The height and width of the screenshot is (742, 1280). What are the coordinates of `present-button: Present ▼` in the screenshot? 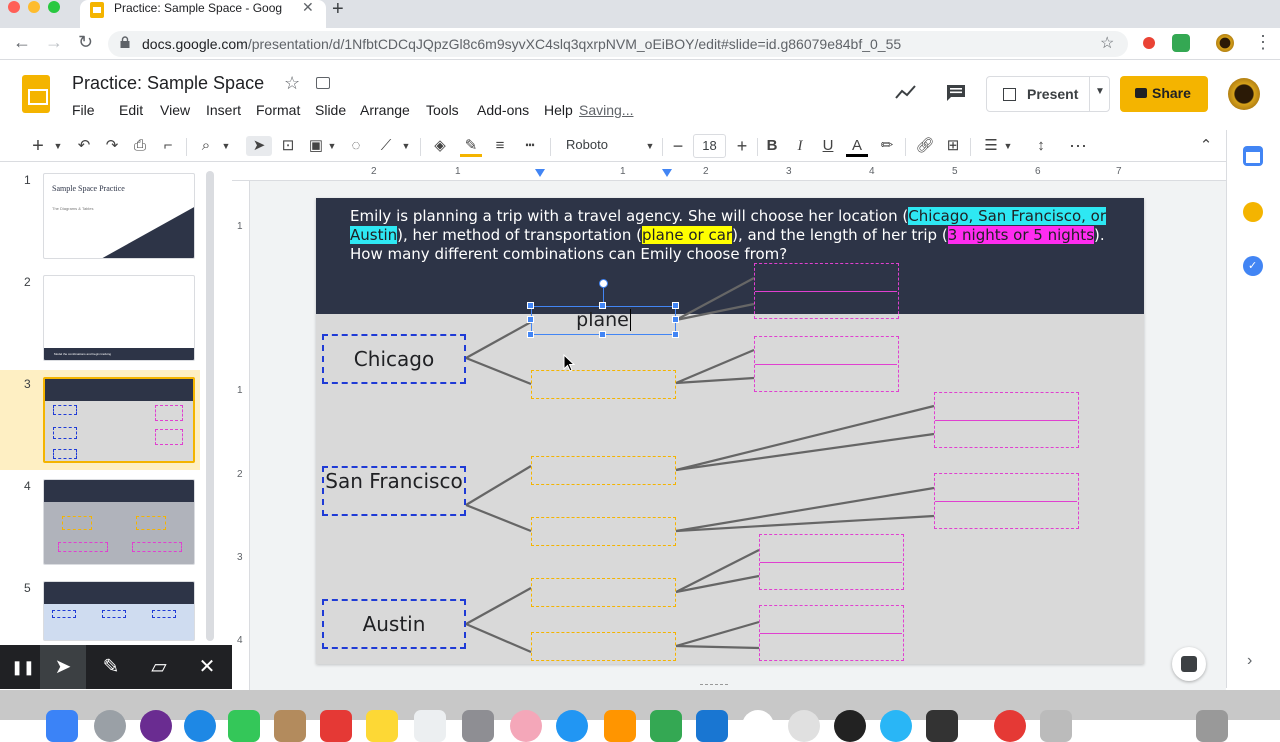 It's located at (1048, 94).